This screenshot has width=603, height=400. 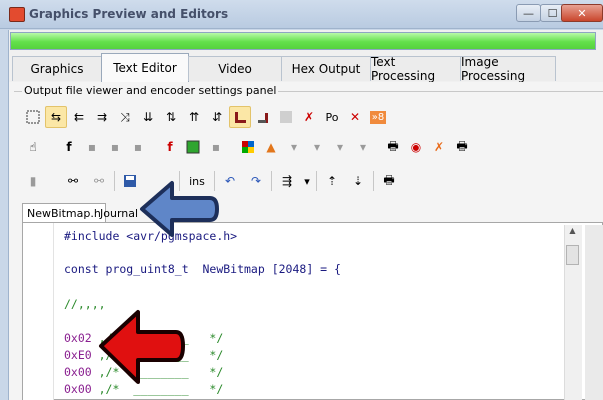 I want to click on bar-small-icon, so click(x=263, y=117).